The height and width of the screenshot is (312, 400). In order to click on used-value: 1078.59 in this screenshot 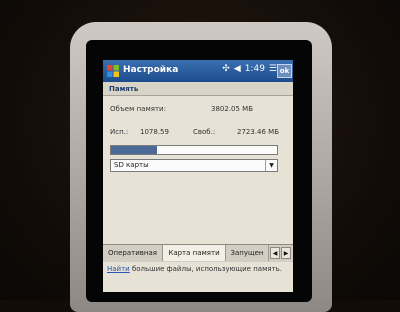, I will do `click(154, 132)`.